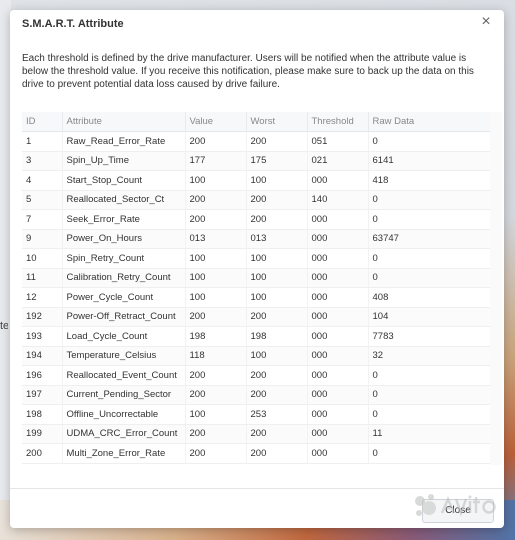 The height and width of the screenshot is (540, 515). What do you see at coordinates (277, 239) in the screenshot?
I see `cell-worst: 013` at bounding box center [277, 239].